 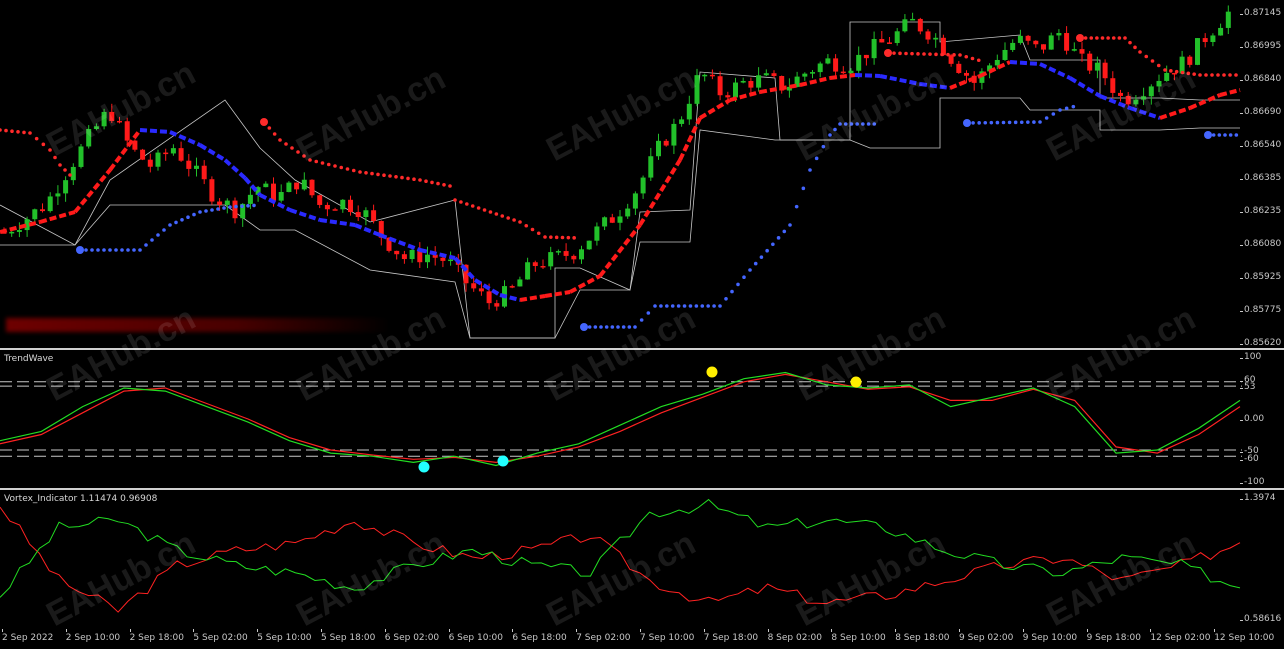 I want to click on trendwave-red-line, so click(x=620, y=418).